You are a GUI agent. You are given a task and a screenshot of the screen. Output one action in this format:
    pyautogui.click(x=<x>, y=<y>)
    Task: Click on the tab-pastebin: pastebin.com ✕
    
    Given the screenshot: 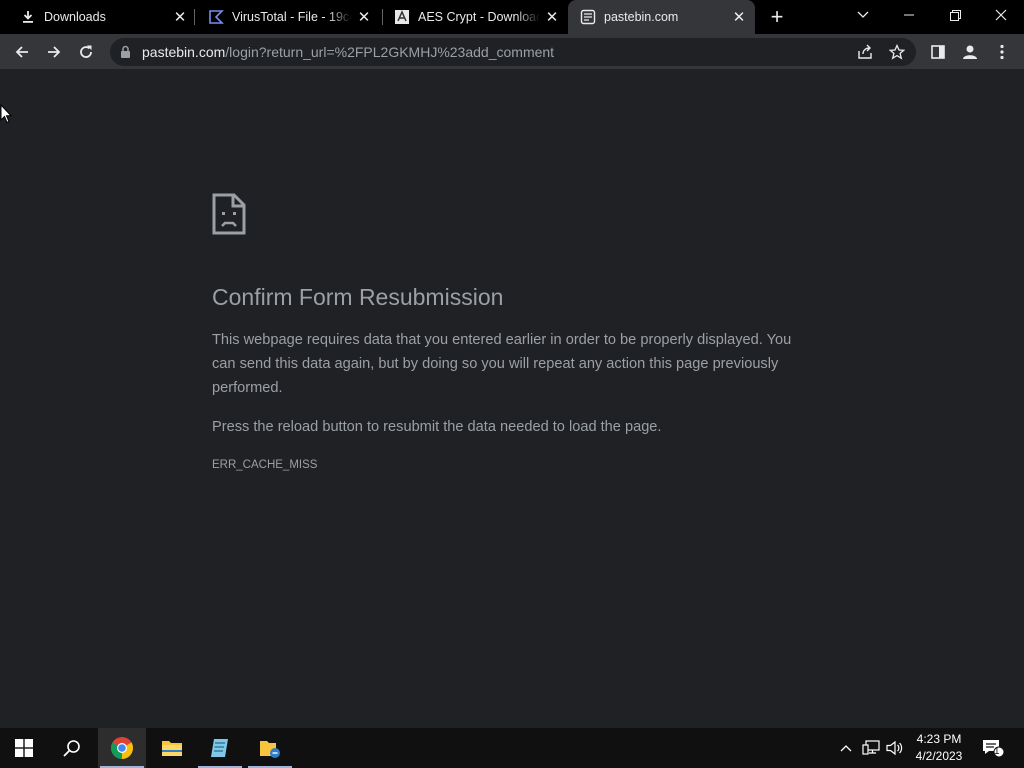 What is the action you would take?
    pyautogui.click(x=661, y=17)
    